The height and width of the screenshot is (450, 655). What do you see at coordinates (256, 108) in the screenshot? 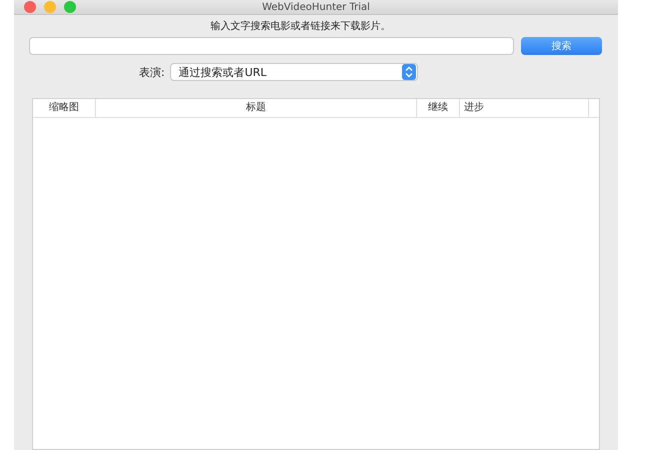
I see `column-header: 标题` at bounding box center [256, 108].